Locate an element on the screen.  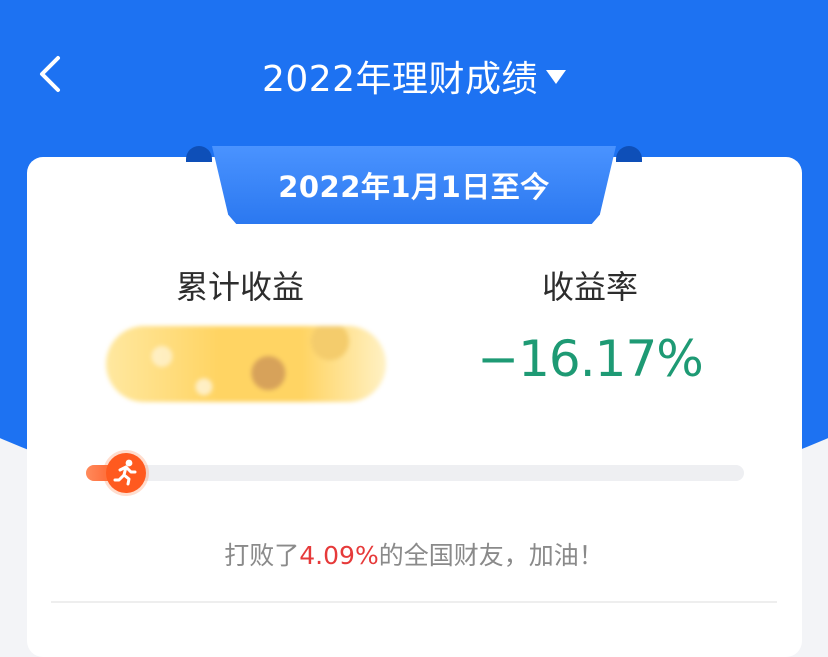
cumulative-earnings-value is located at coordinates (246, 364).